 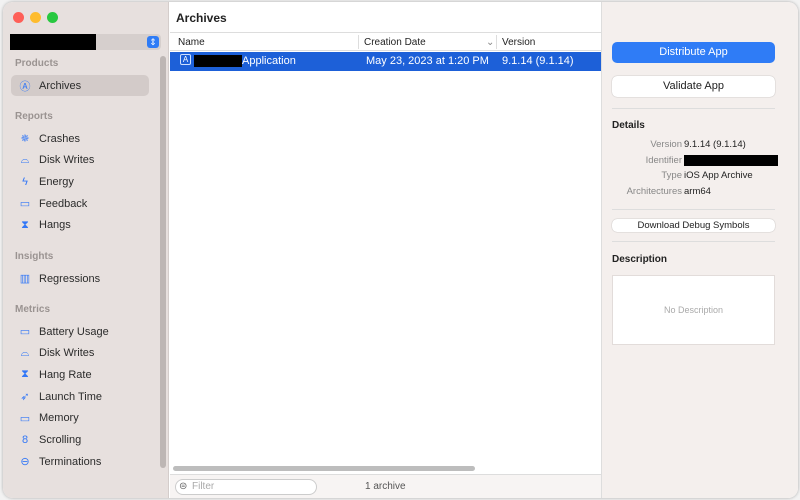 What do you see at coordinates (80, 181) in the screenshot?
I see `sidebar-item-energy: ϟ Energy` at bounding box center [80, 181].